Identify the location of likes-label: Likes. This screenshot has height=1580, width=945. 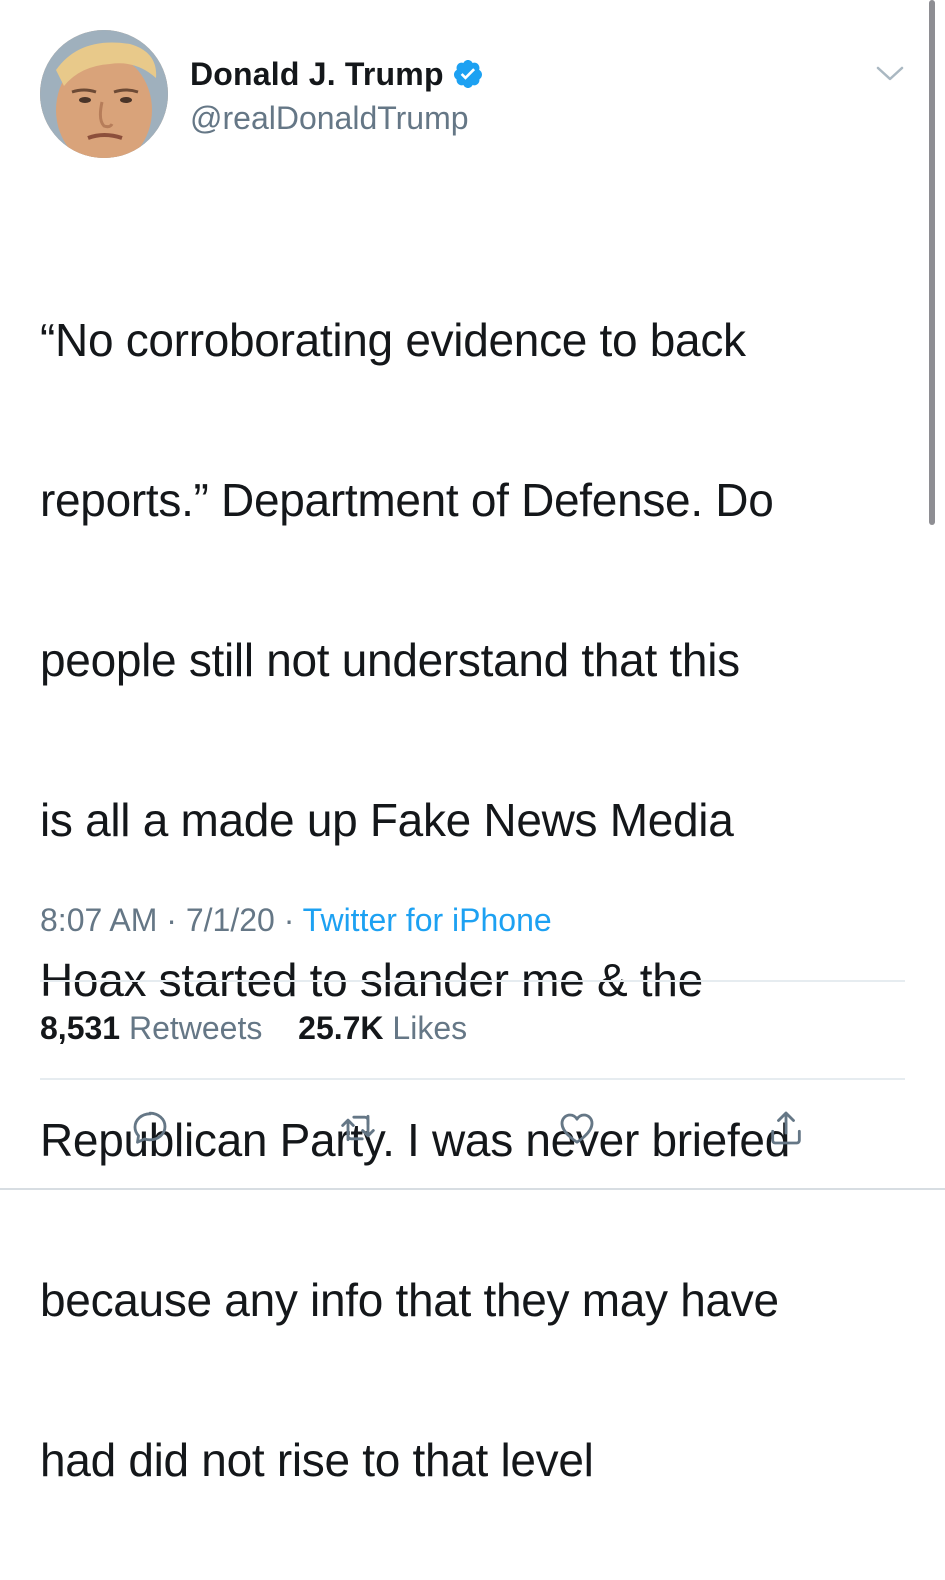
(430, 1028).